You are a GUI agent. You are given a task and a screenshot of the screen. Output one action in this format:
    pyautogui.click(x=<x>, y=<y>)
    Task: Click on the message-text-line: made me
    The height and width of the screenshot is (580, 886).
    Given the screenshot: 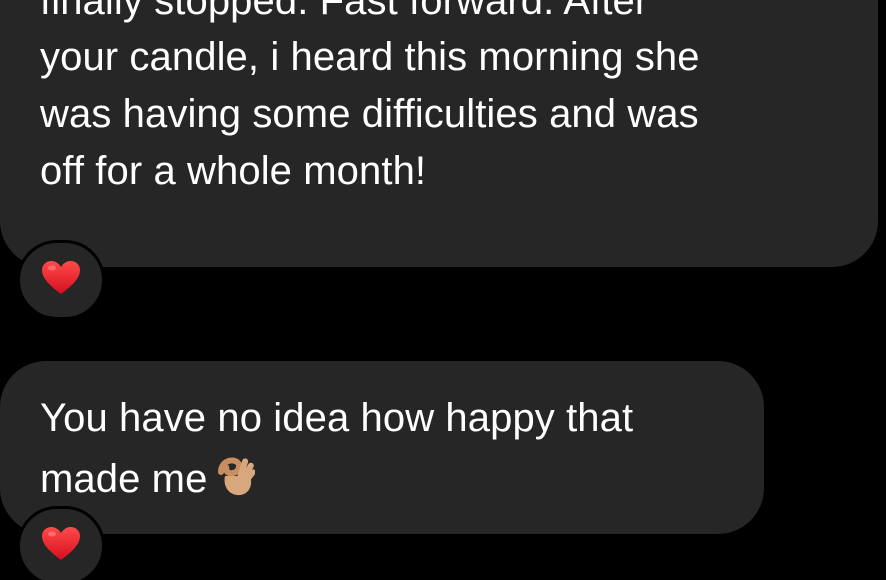 What is the action you would take?
    pyautogui.click(x=148, y=479)
    